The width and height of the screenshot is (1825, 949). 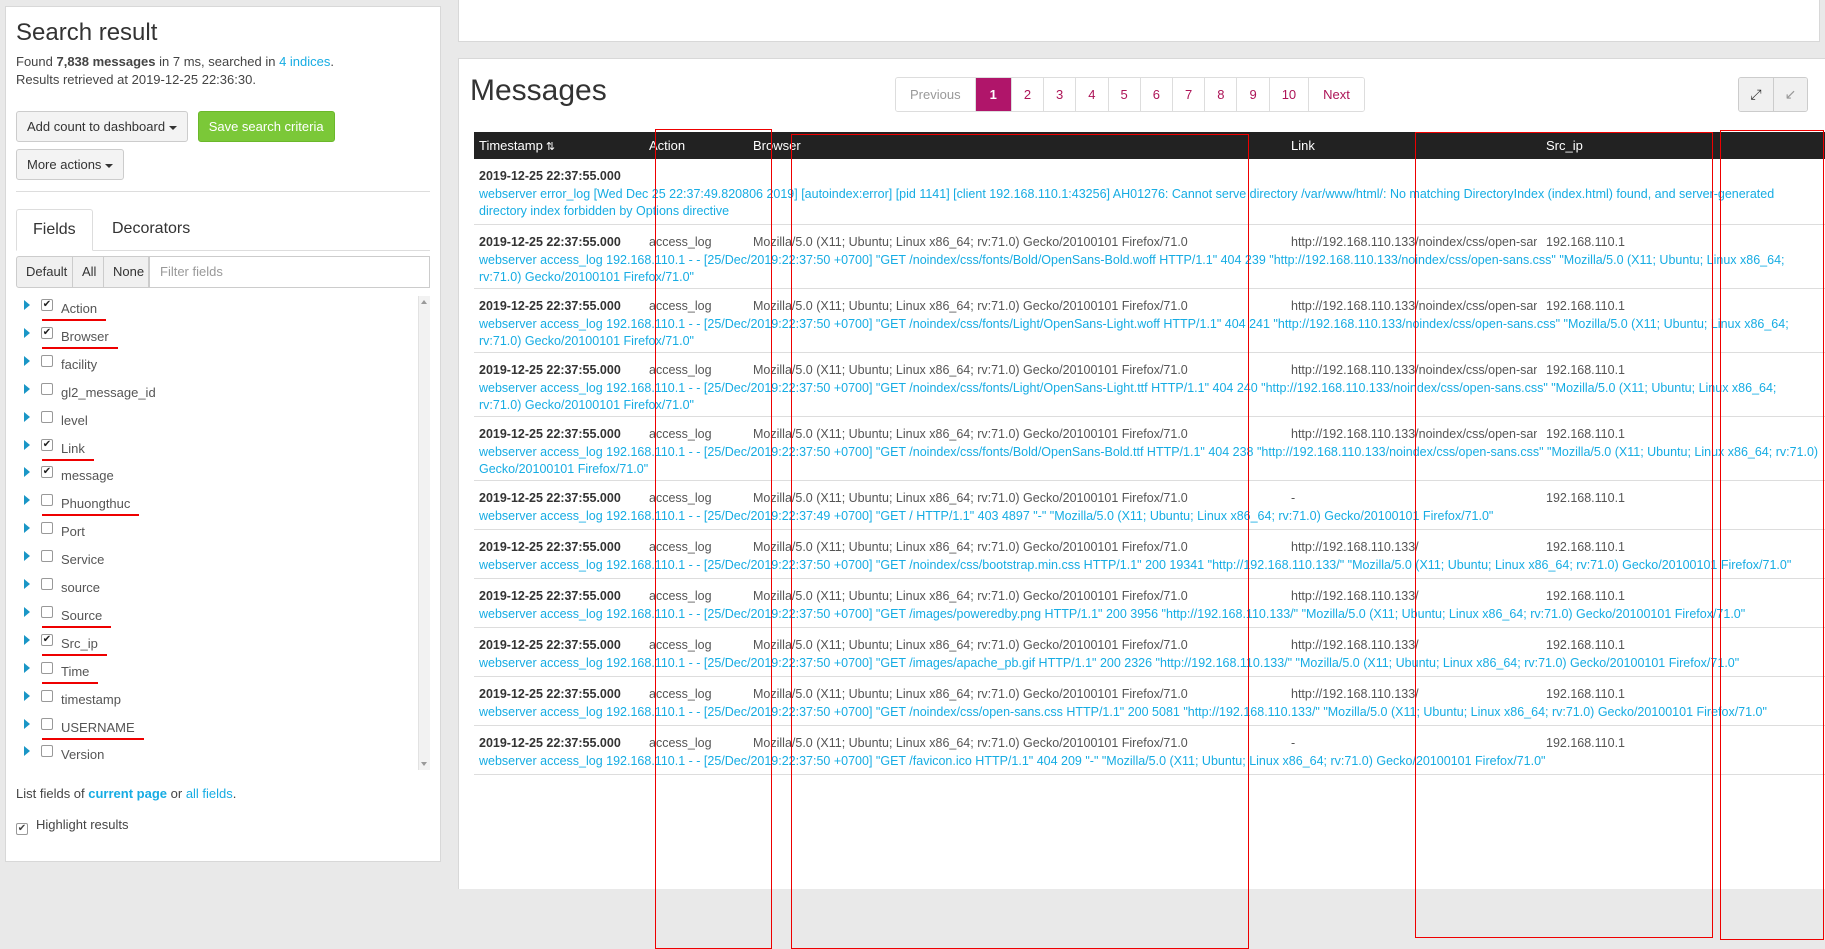 What do you see at coordinates (88, 272) in the screenshot?
I see `all-fields-button: All` at bounding box center [88, 272].